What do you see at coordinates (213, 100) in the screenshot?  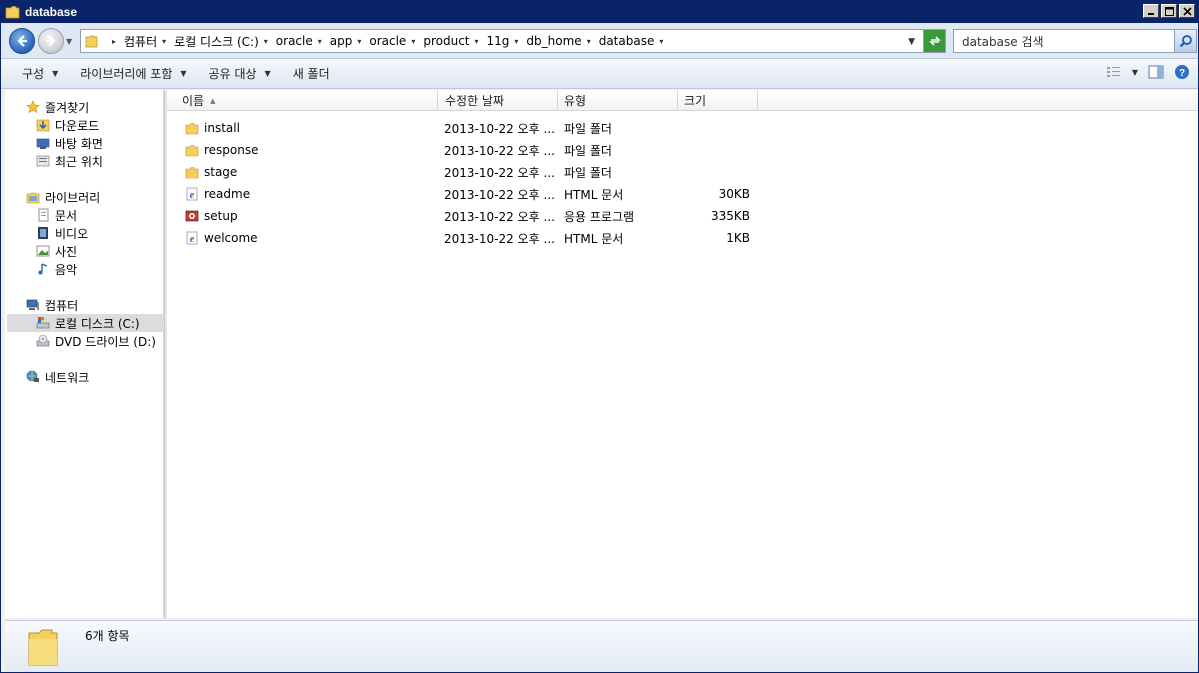 I see `sort-ascending-icon: ▲` at bounding box center [213, 100].